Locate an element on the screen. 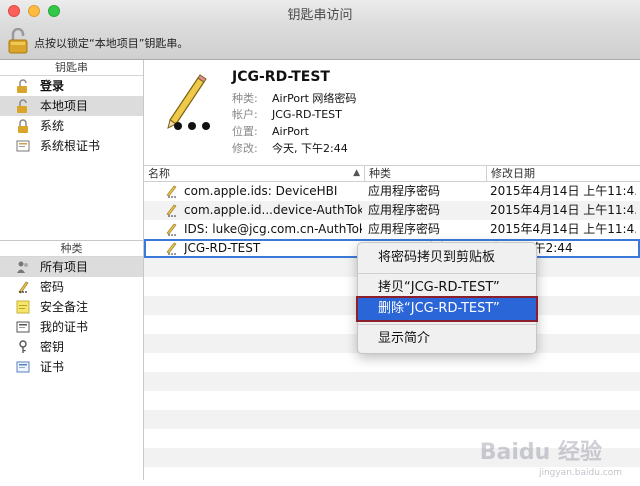 The height and width of the screenshot is (486, 640). menu-item-delete: 删除“JCG-RD-TEST” is located at coordinates (447, 309).